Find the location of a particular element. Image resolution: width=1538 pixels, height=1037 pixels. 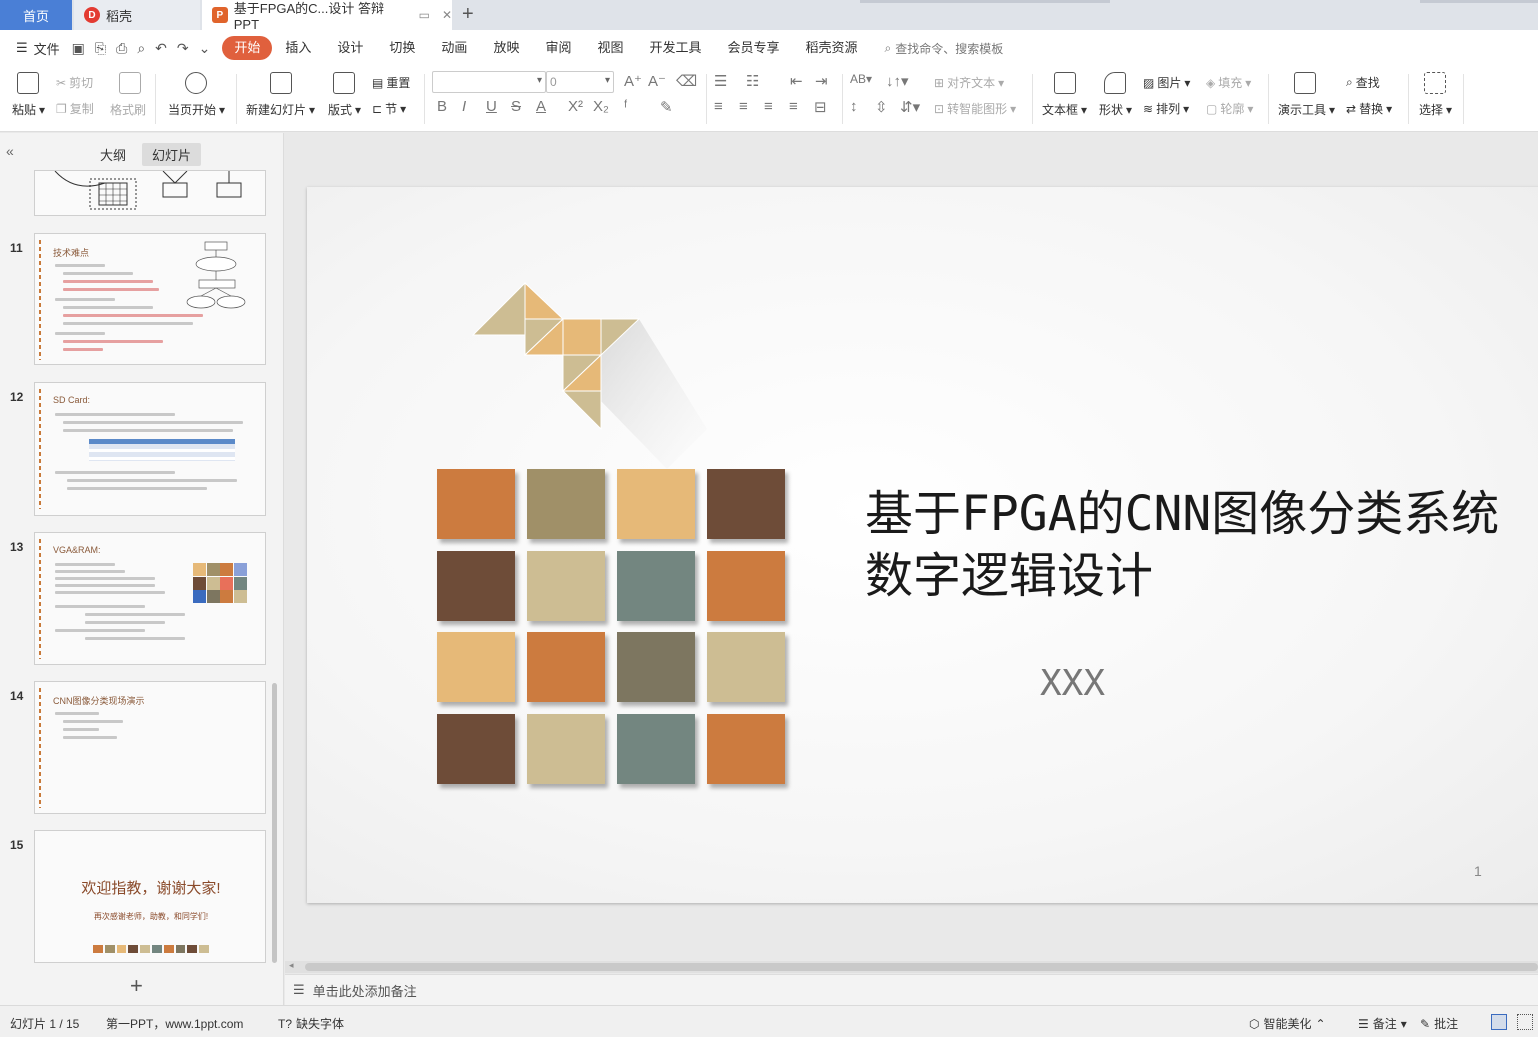

menu-daoke-resources: 稻壳资源 is located at coordinates (832, 48).